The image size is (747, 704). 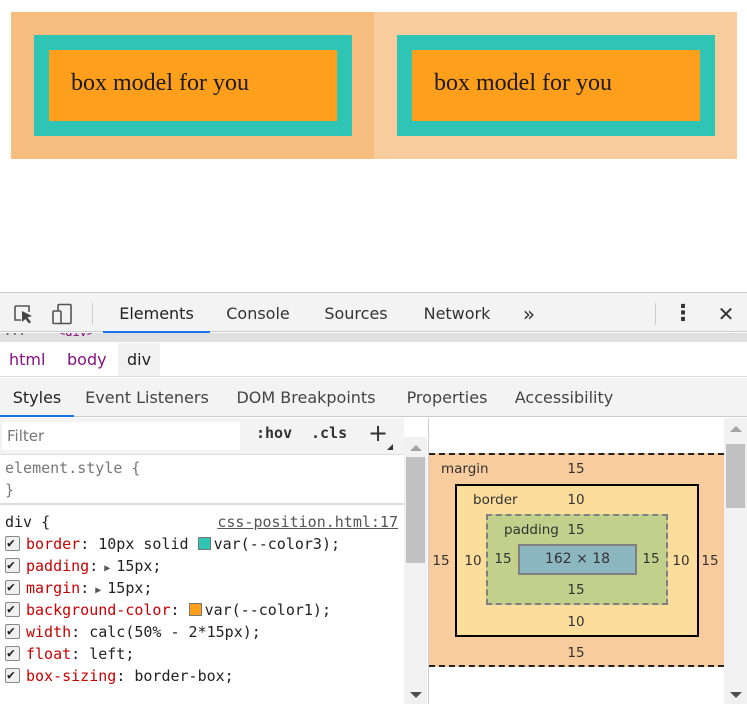 What do you see at coordinates (57, 566) in the screenshot?
I see `property-name: padding` at bounding box center [57, 566].